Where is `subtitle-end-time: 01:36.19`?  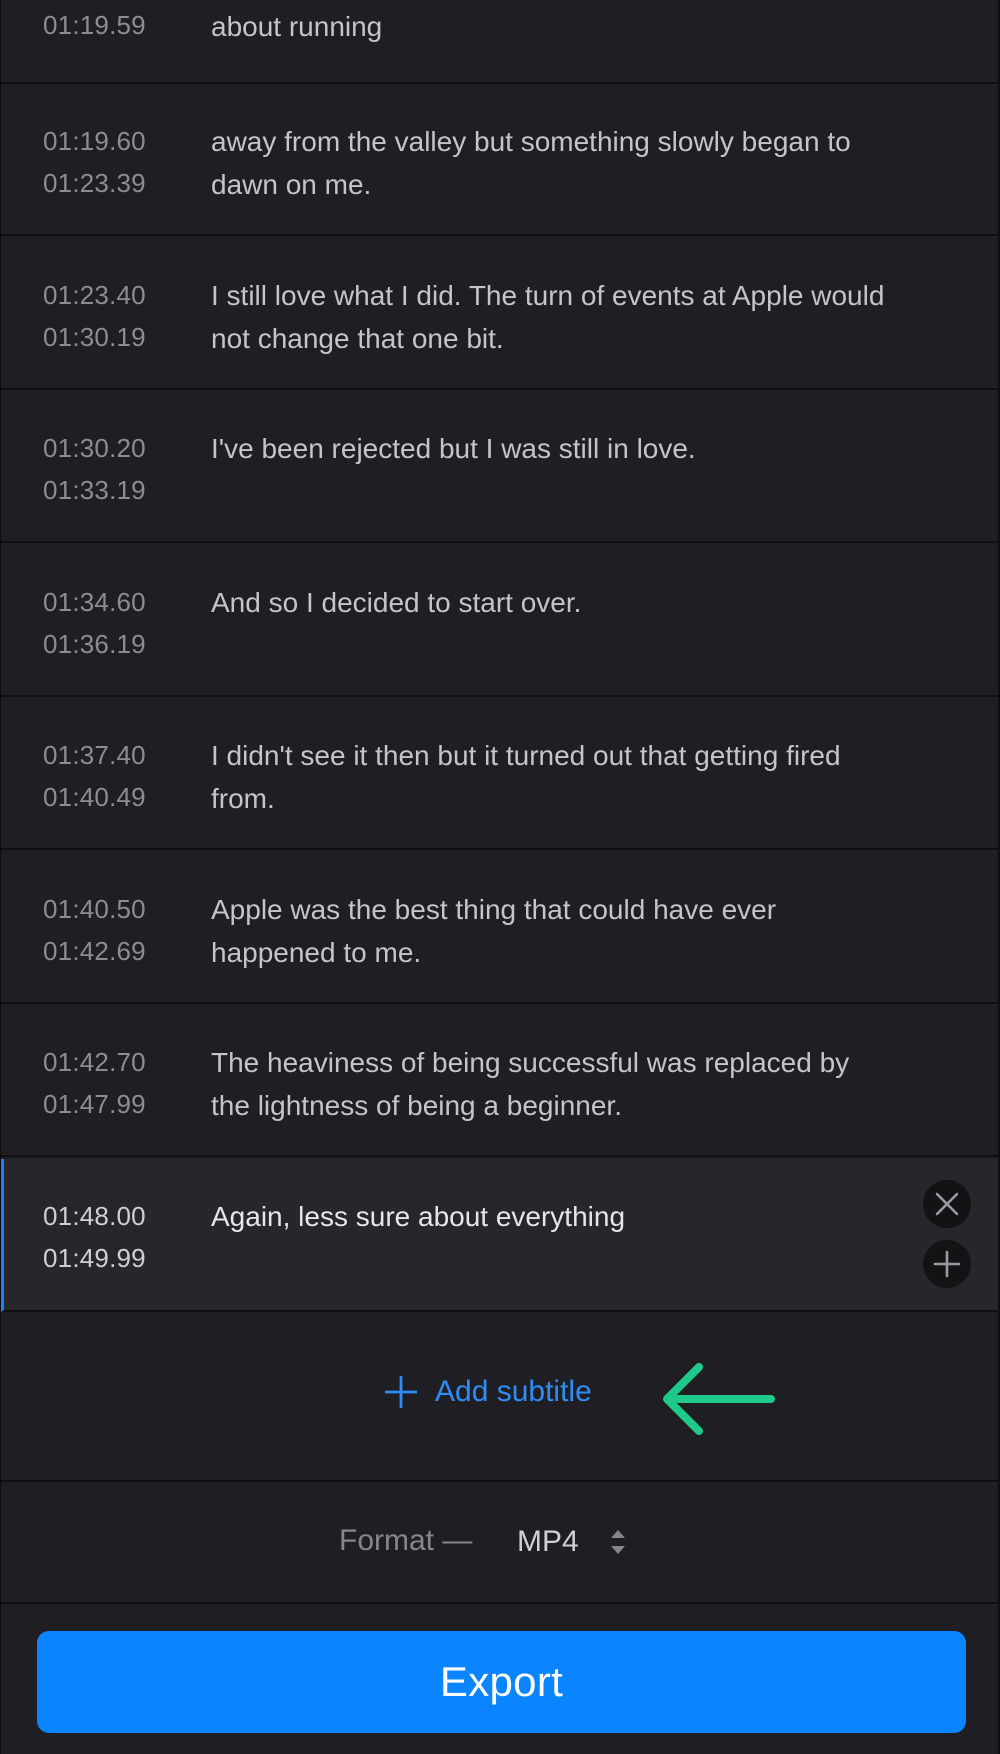 subtitle-end-time: 01:36.19 is located at coordinates (94, 644).